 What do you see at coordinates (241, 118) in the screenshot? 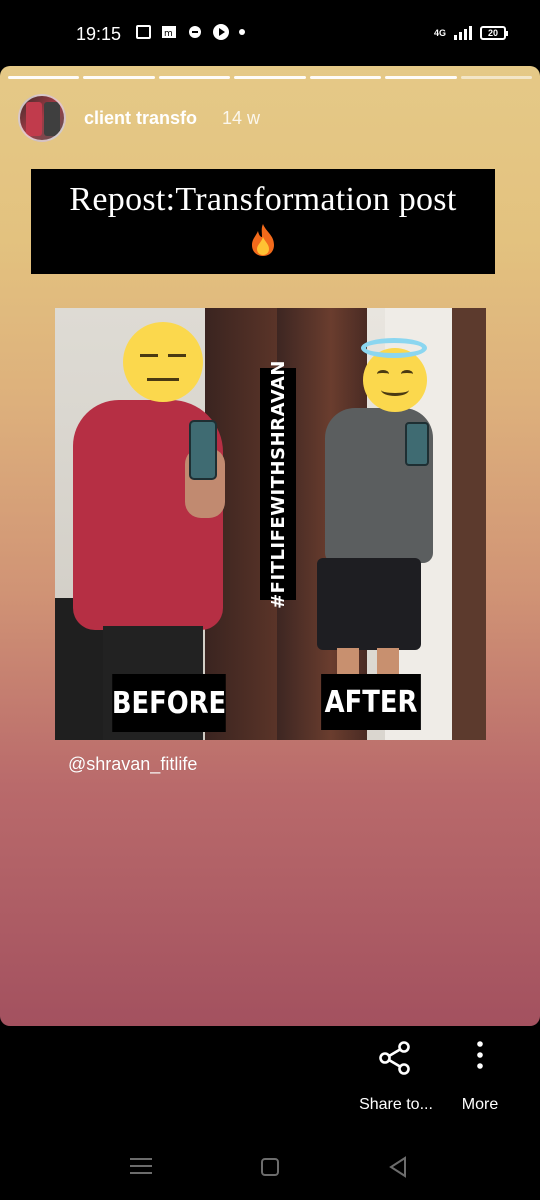
I see `story-timestamp: 14 w` at bounding box center [241, 118].